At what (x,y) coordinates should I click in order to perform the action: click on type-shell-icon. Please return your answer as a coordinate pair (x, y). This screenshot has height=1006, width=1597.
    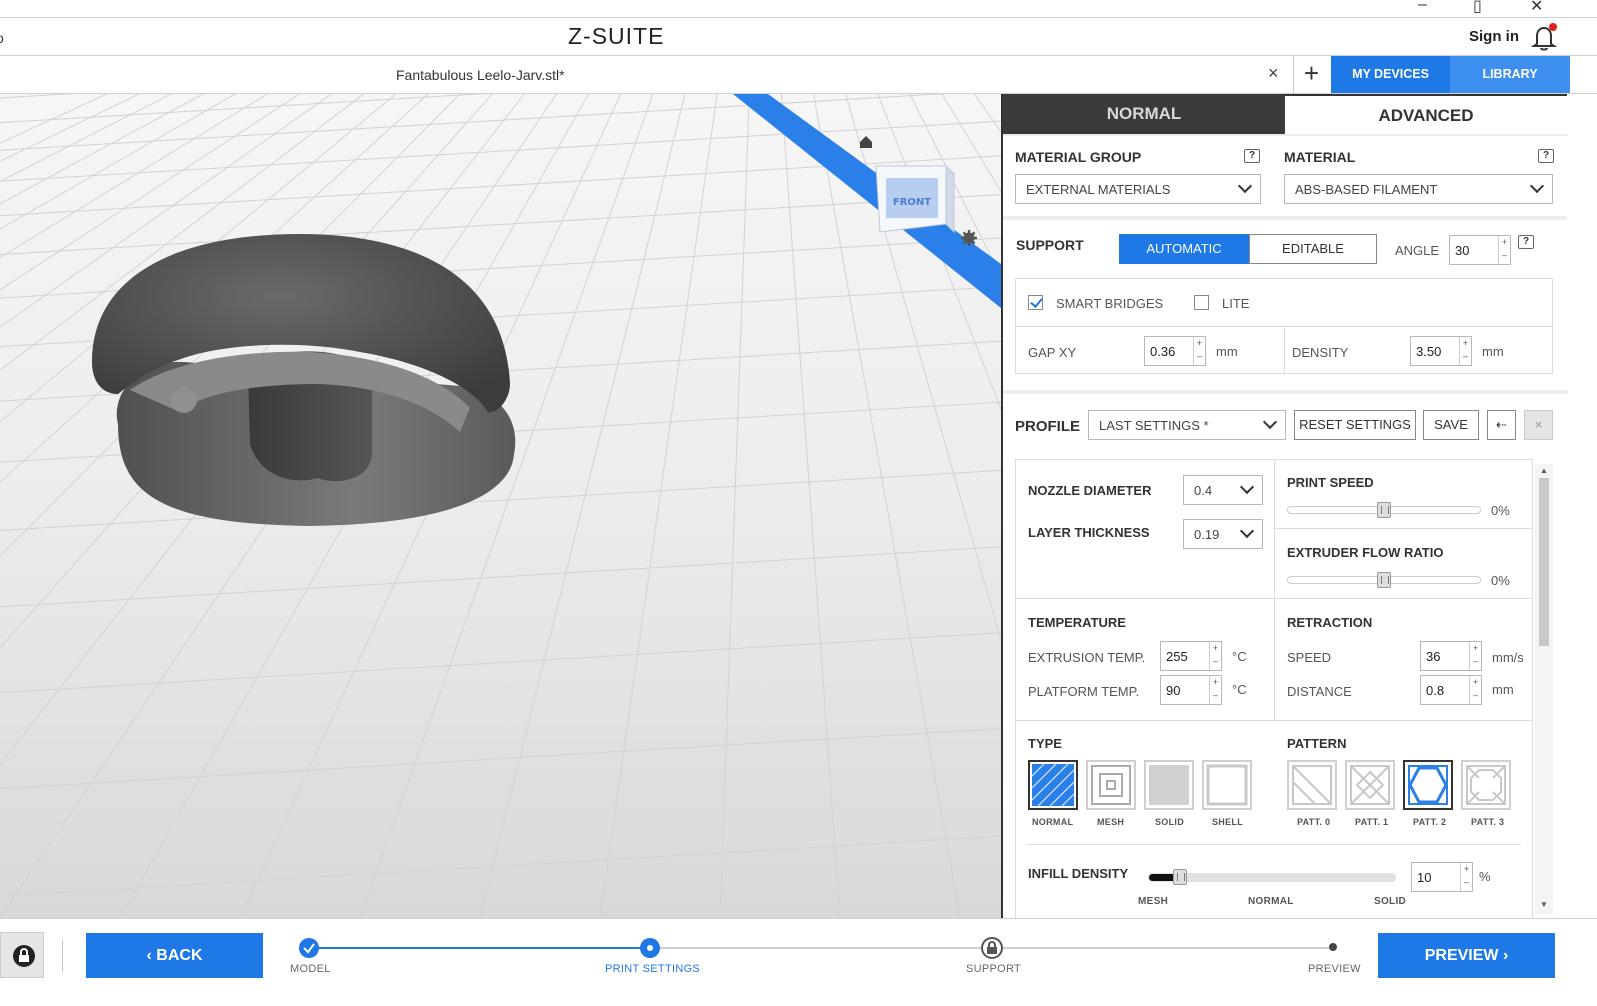
    Looking at the image, I should click on (1227, 785).